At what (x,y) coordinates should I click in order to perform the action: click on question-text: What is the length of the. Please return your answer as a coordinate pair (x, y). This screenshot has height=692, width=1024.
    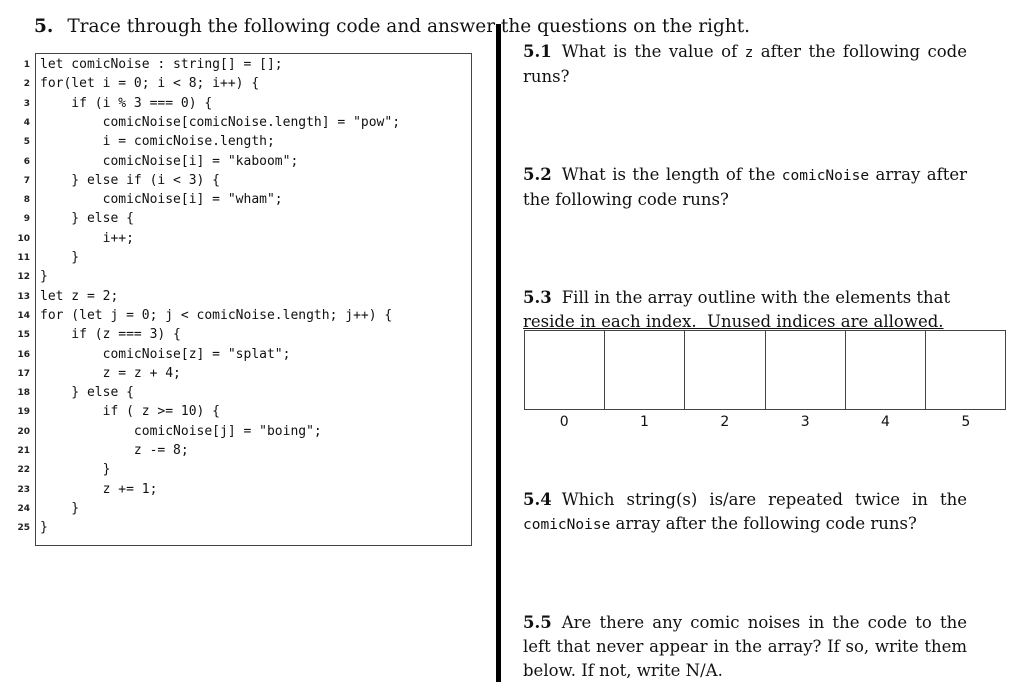
    Looking at the image, I should click on (671, 174).